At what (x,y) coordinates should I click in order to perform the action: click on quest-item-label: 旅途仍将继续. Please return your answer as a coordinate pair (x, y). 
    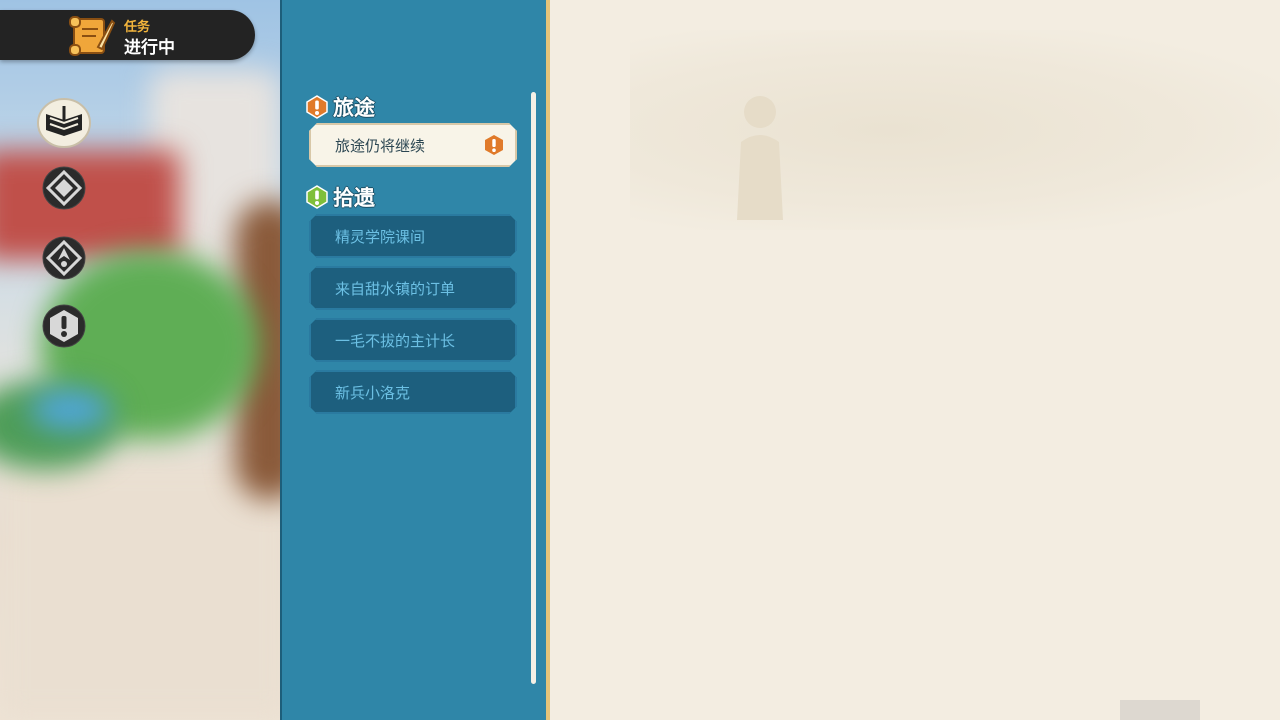
    Looking at the image, I should click on (380, 145).